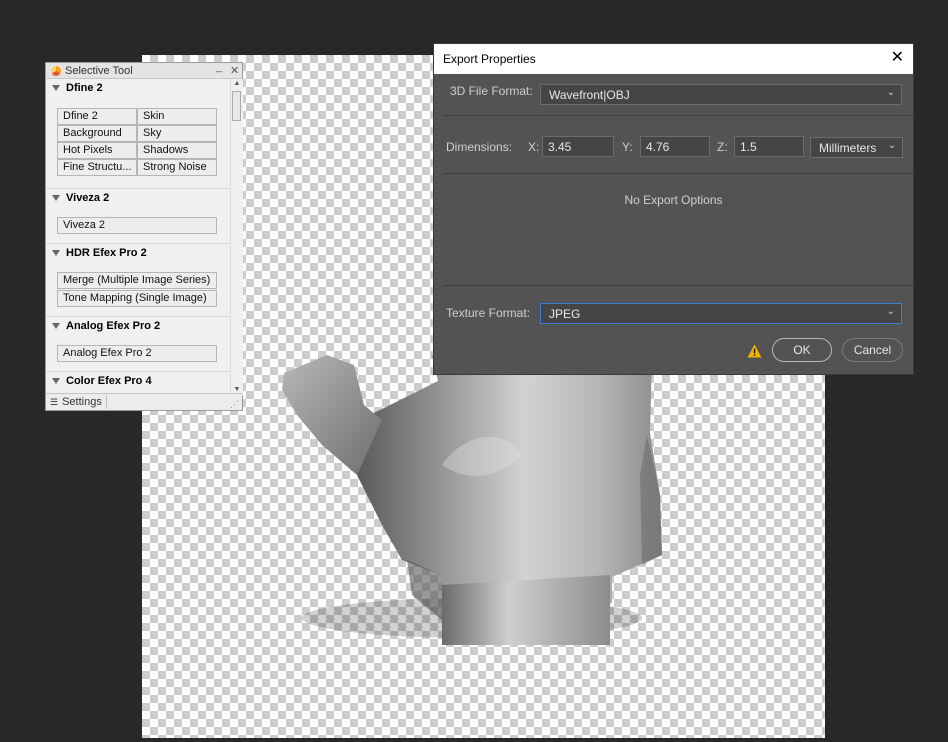 The height and width of the screenshot is (742, 948). What do you see at coordinates (144, 401) in the screenshot?
I see `selective-tool-footer: ☰ Settings ⋰` at bounding box center [144, 401].